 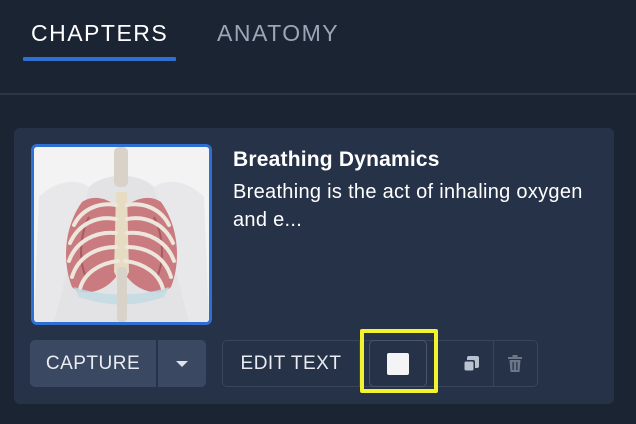 I want to click on capture-button-group: CAPTURE, so click(x=118, y=363).